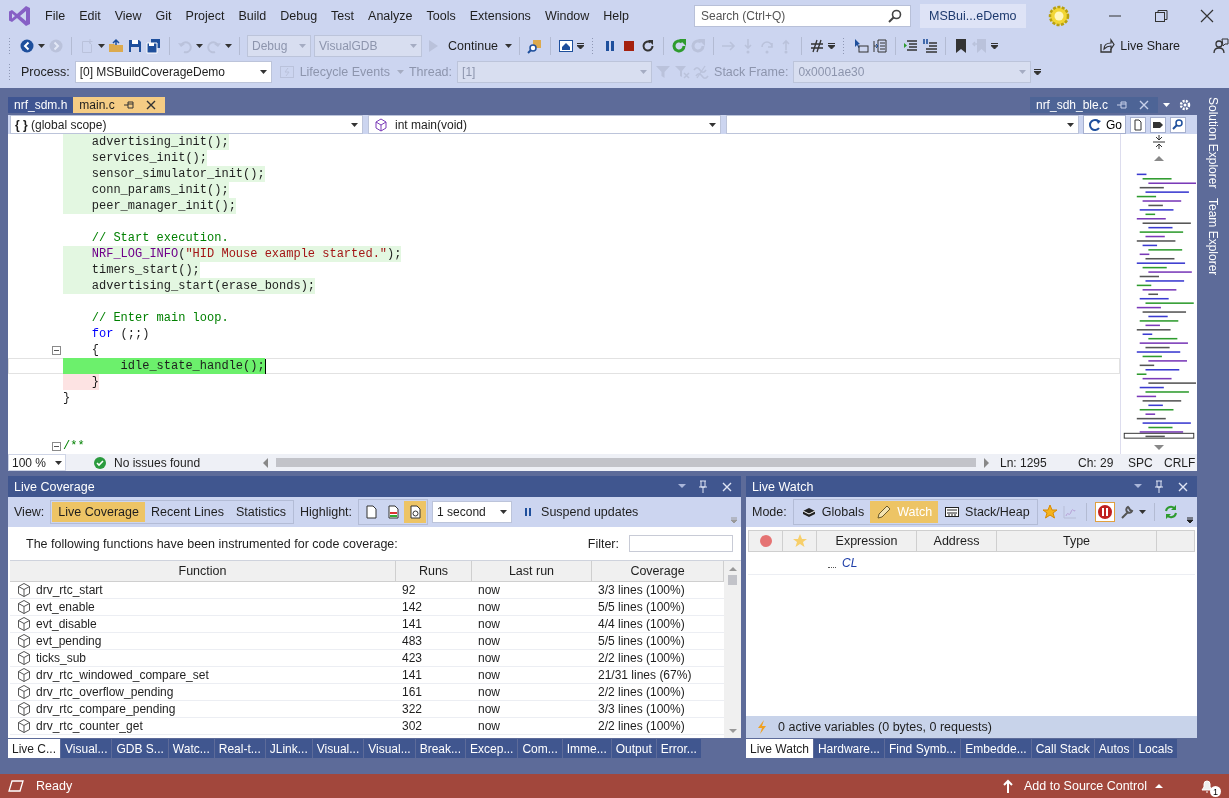 The width and height of the screenshot is (1229, 798). I want to click on save-icon, so click(135, 46).